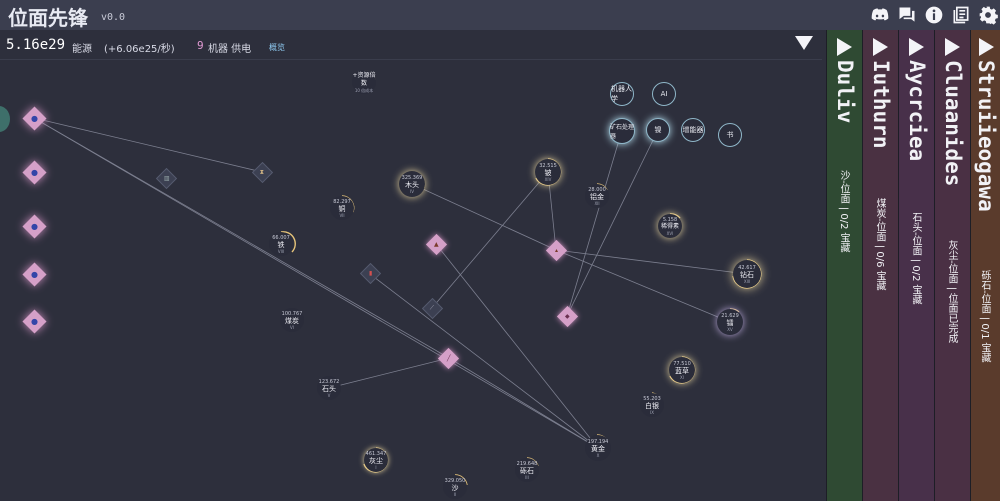 The height and width of the screenshot is (501, 1000). What do you see at coordinates (364, 90) in the screenshot?
I see `node-level: 10 倍成本` at bounding box center [364, 90].